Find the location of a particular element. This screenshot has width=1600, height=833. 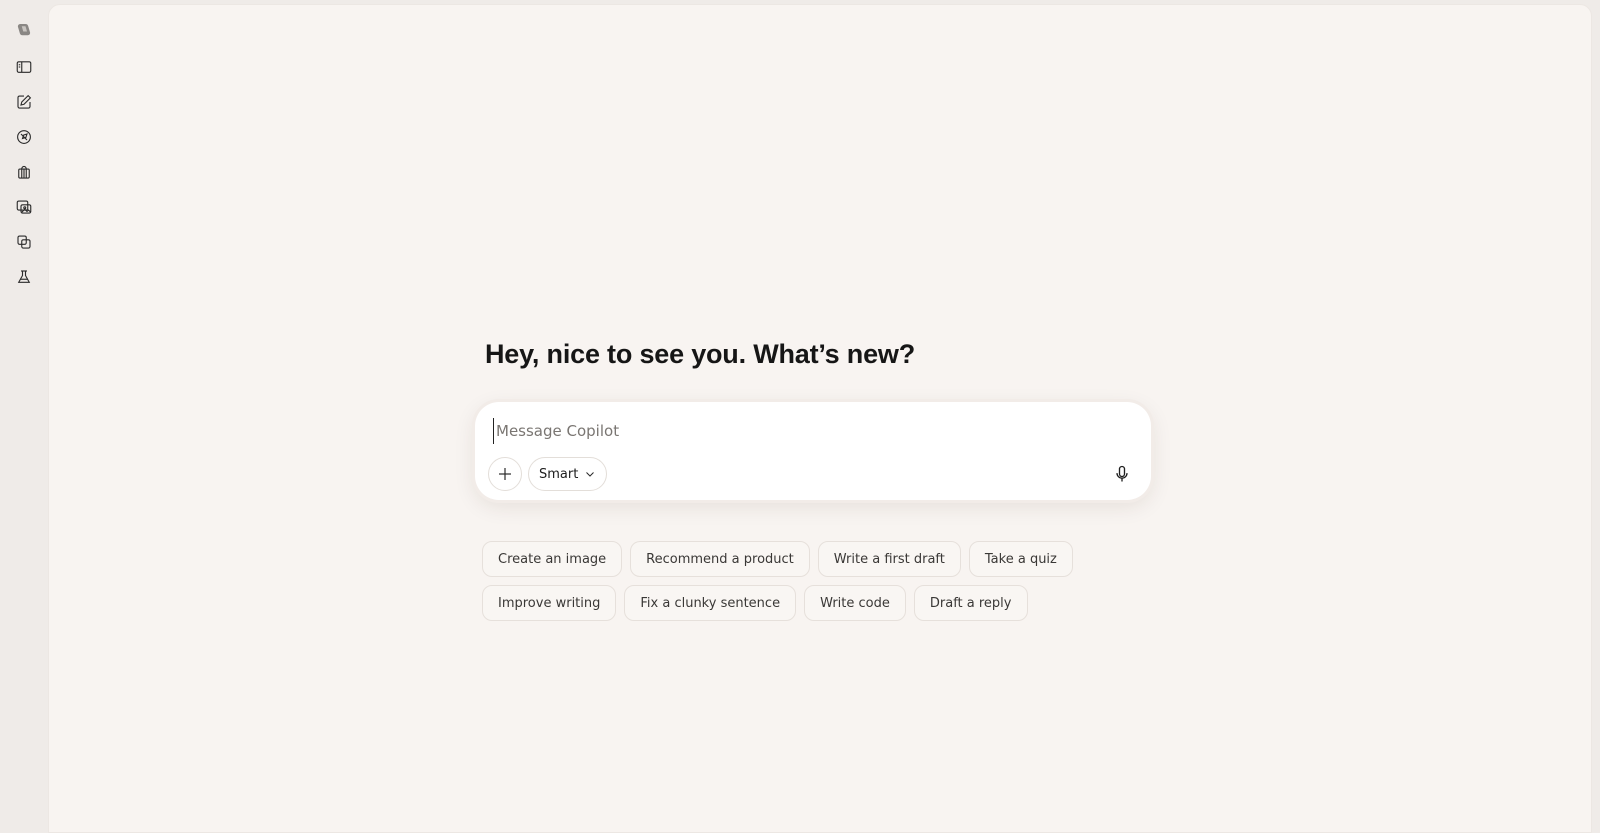

gift-icon is located at coordinates (24, 172).